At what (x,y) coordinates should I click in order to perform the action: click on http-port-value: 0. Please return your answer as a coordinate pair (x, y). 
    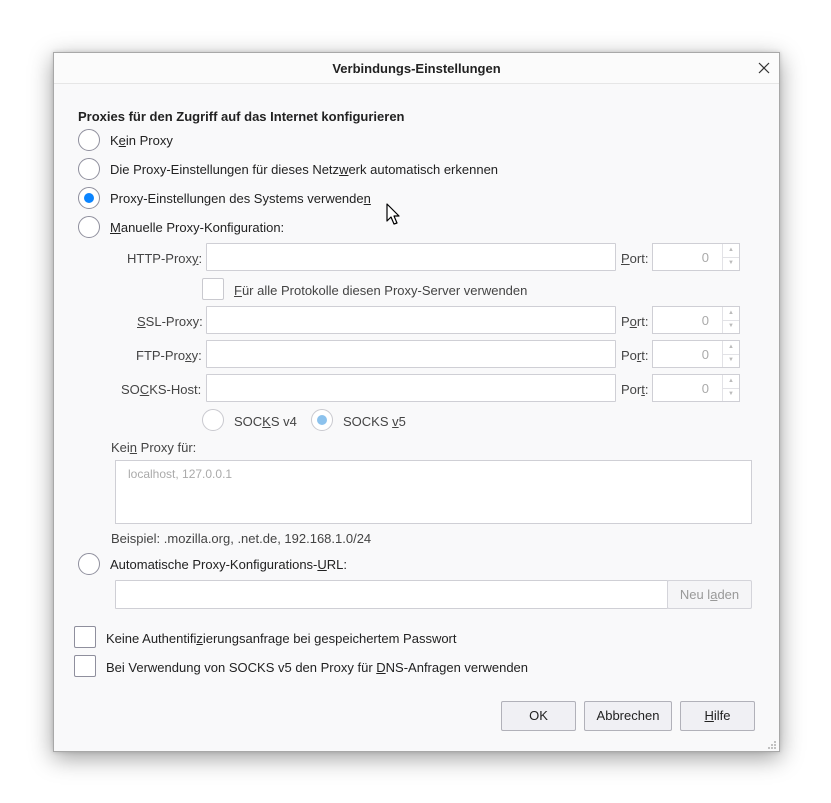
    Looking at the image, I should click on (705, 257).